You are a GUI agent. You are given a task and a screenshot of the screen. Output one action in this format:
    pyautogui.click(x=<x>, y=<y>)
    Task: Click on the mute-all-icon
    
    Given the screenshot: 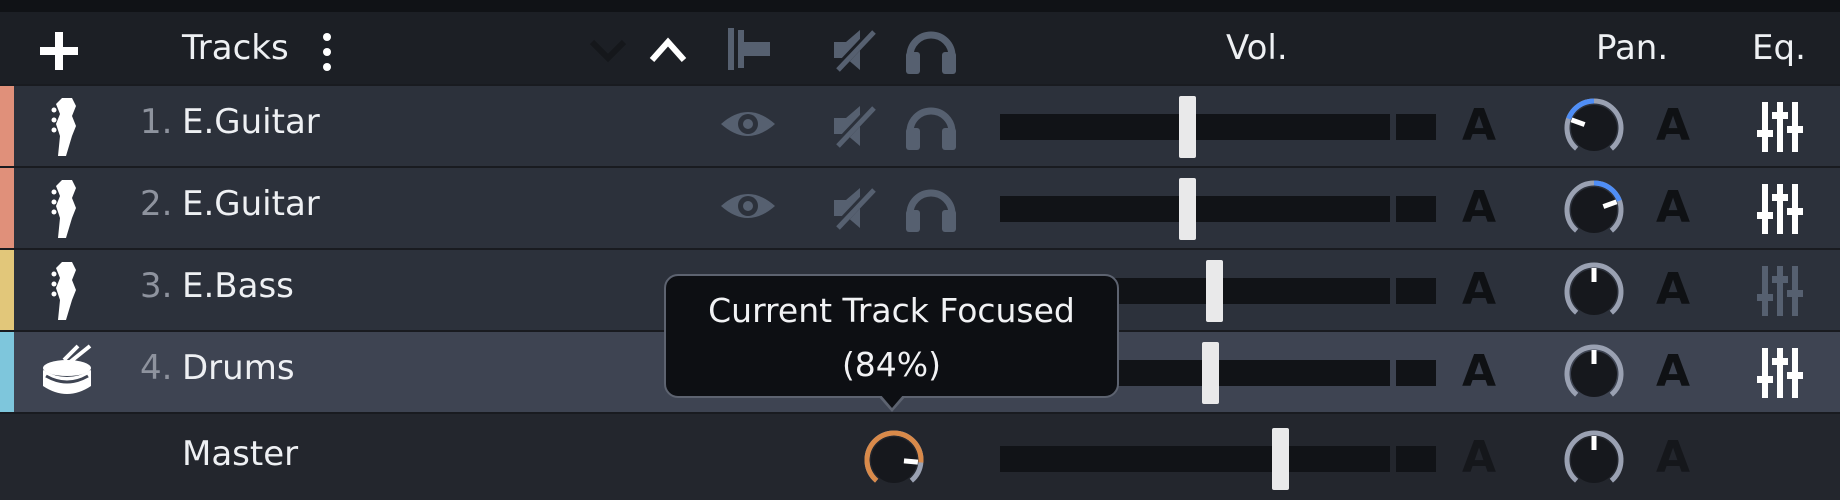 What is the action you would take?
    pyautogui.click(x=855, y=50)
    